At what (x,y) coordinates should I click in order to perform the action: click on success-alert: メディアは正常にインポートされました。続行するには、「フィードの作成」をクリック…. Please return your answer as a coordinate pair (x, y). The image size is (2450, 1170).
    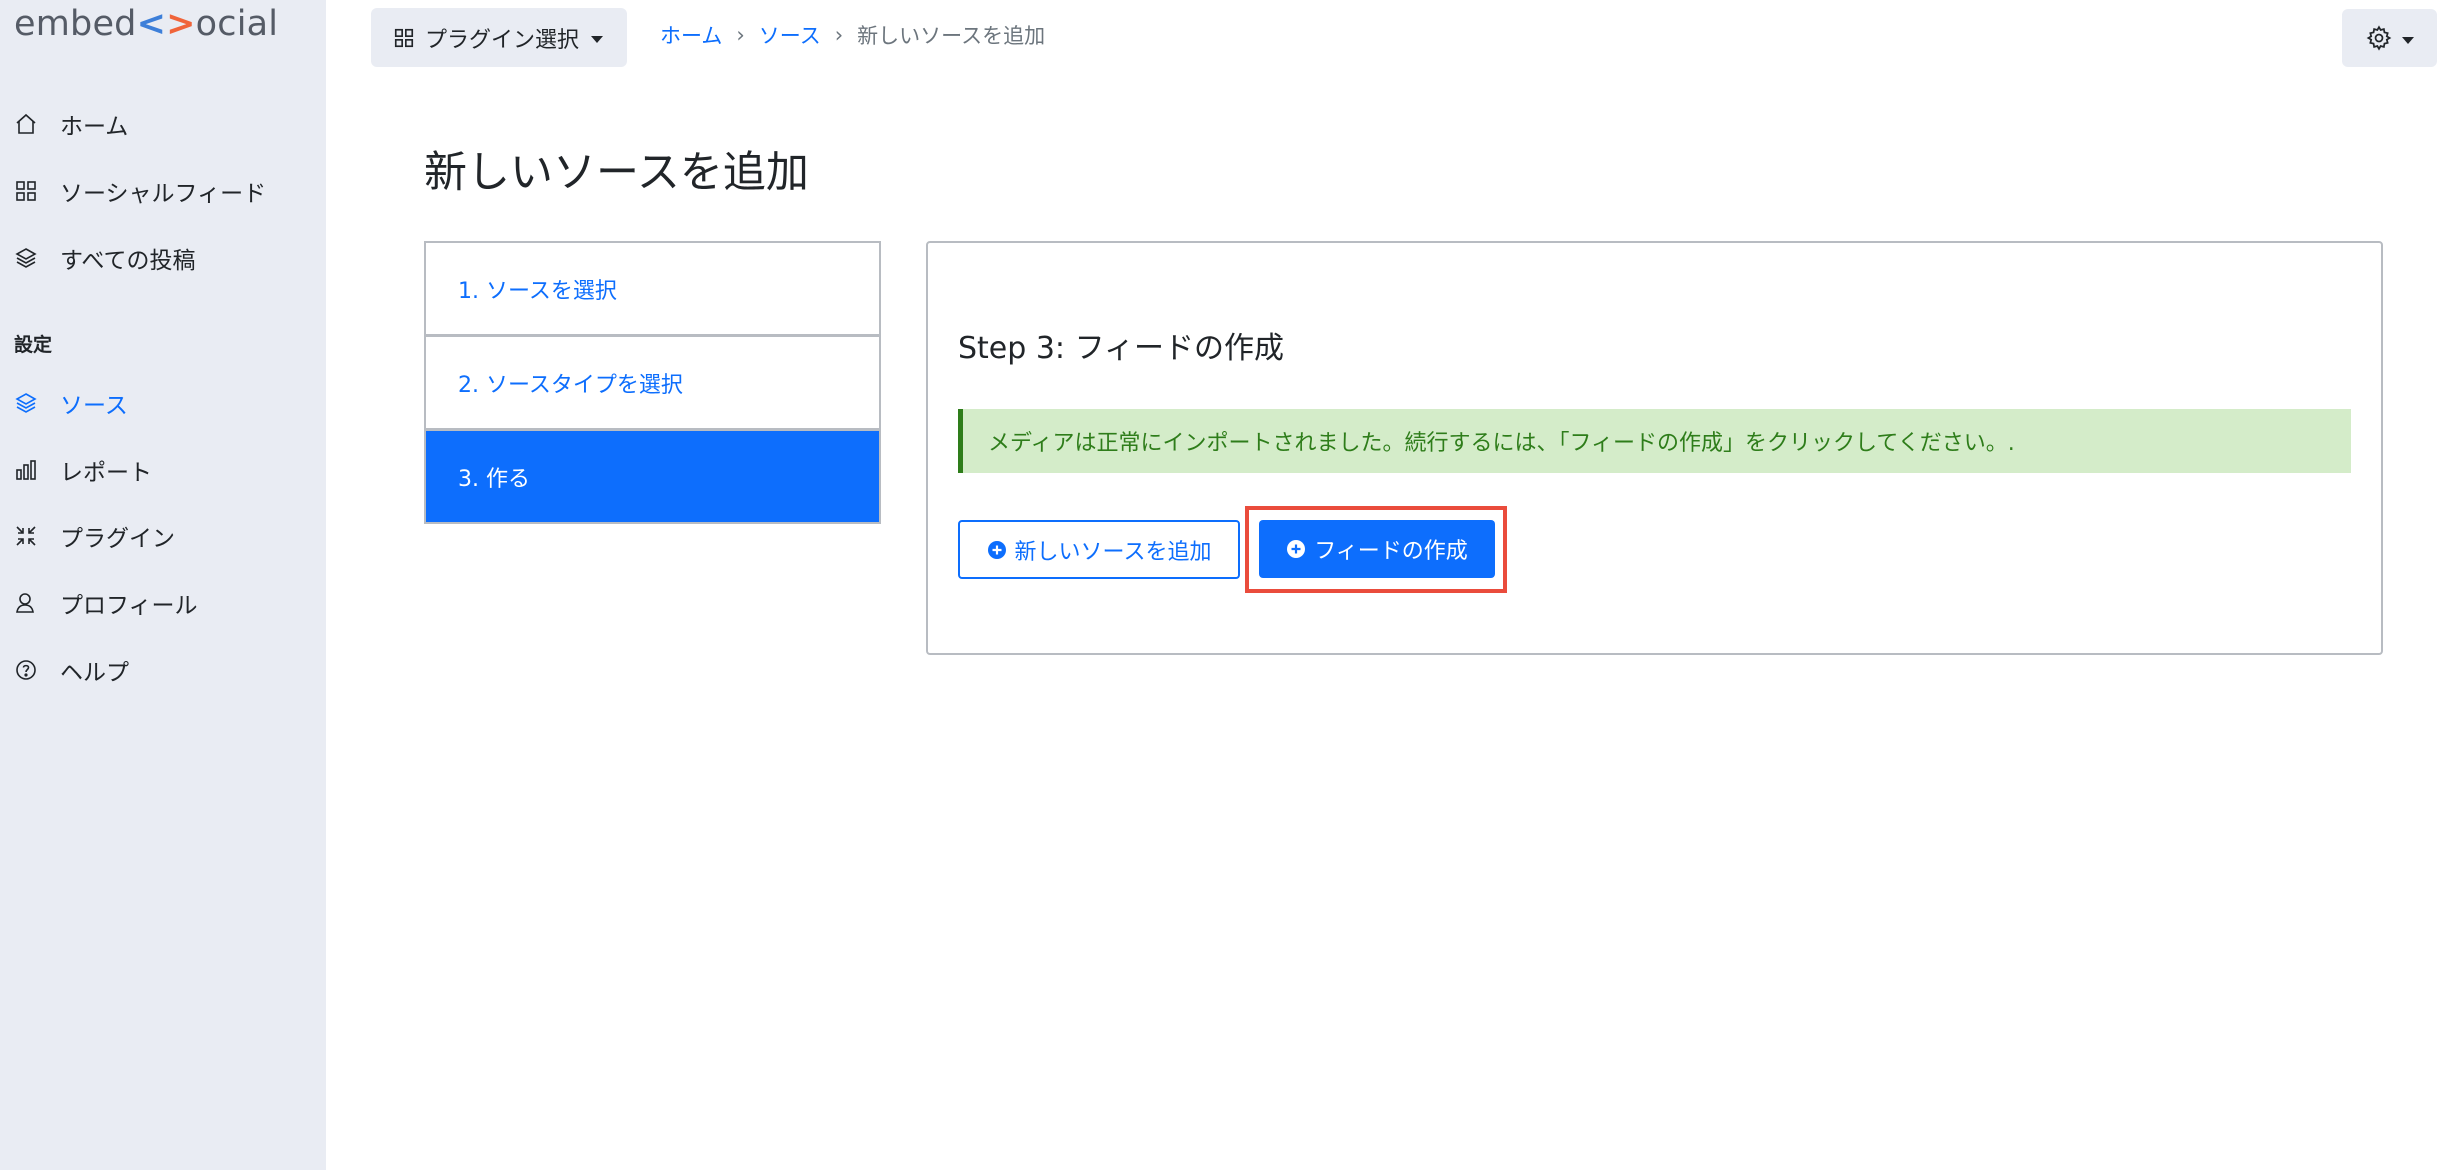
    Looking at the image, I should click on (1654, 441).